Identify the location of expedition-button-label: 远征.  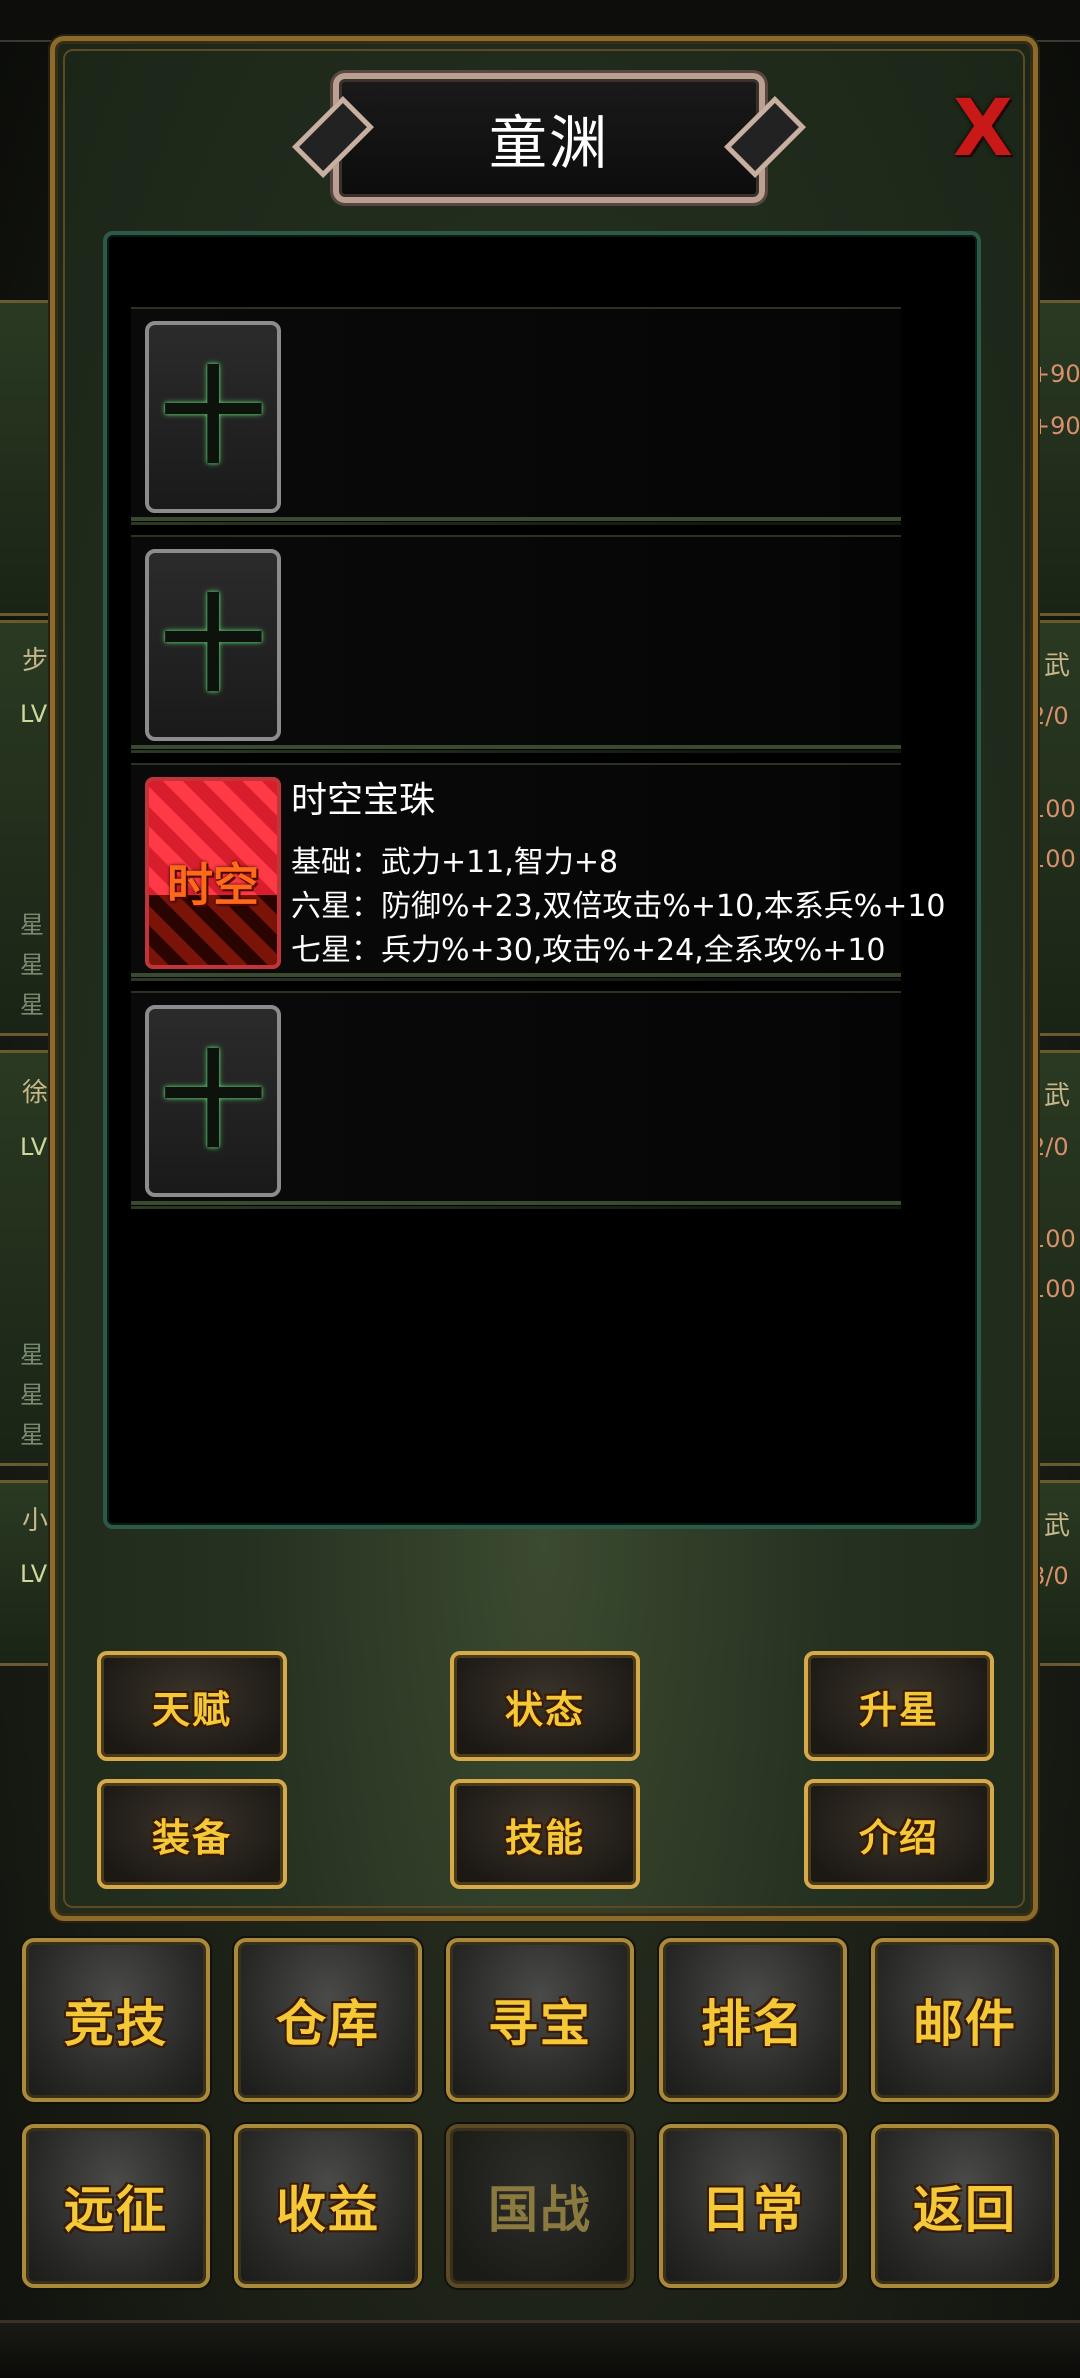
(116, 2210).